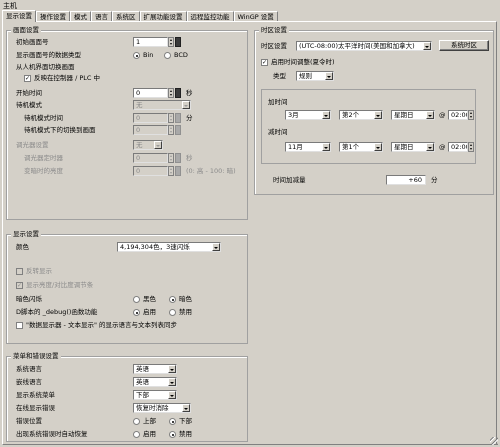 Image resolution: width=500 pixels, height=447 pixels. What do you see at coordinates (178, 42) in the screenshot?
I see `initial-screen-keypad-button` at bounding box center [178, 42].